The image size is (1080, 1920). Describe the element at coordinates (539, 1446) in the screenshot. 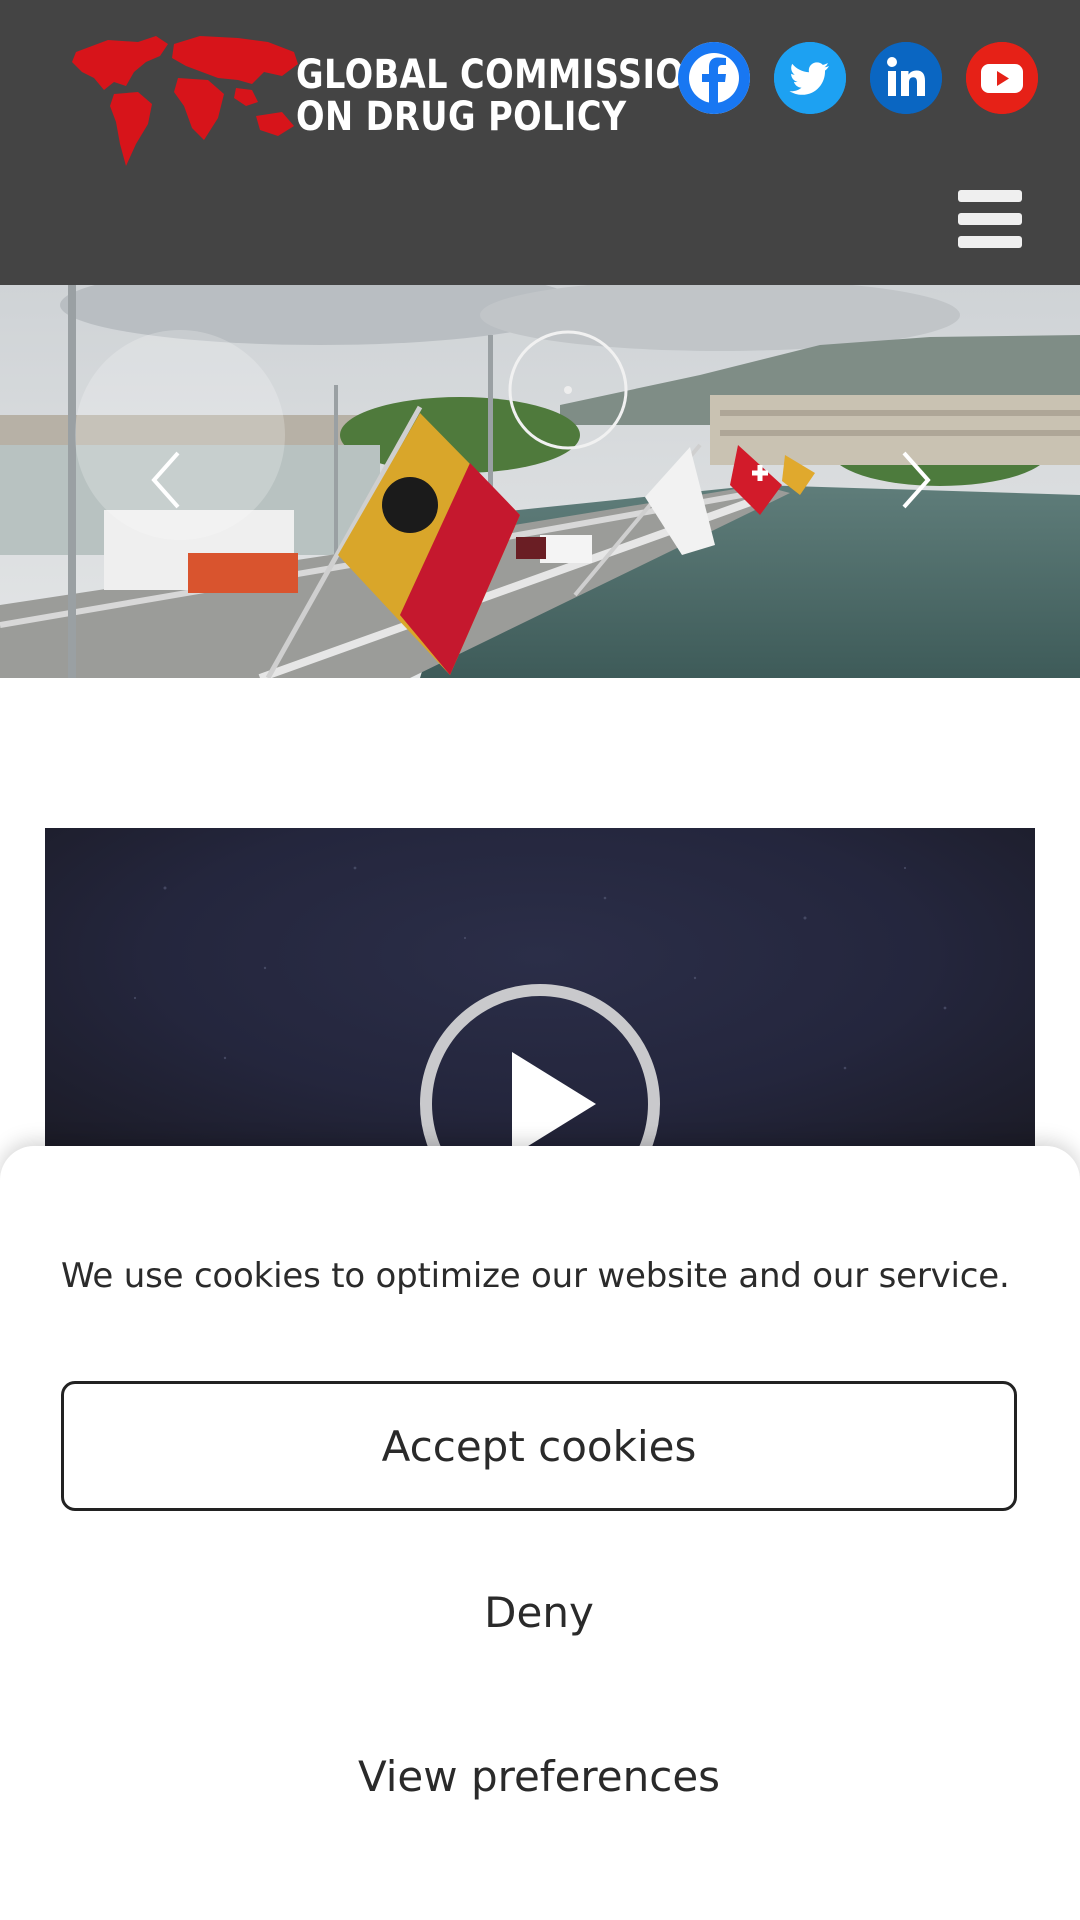

I see `accept-cookies-button: Accept cookies` at that location.